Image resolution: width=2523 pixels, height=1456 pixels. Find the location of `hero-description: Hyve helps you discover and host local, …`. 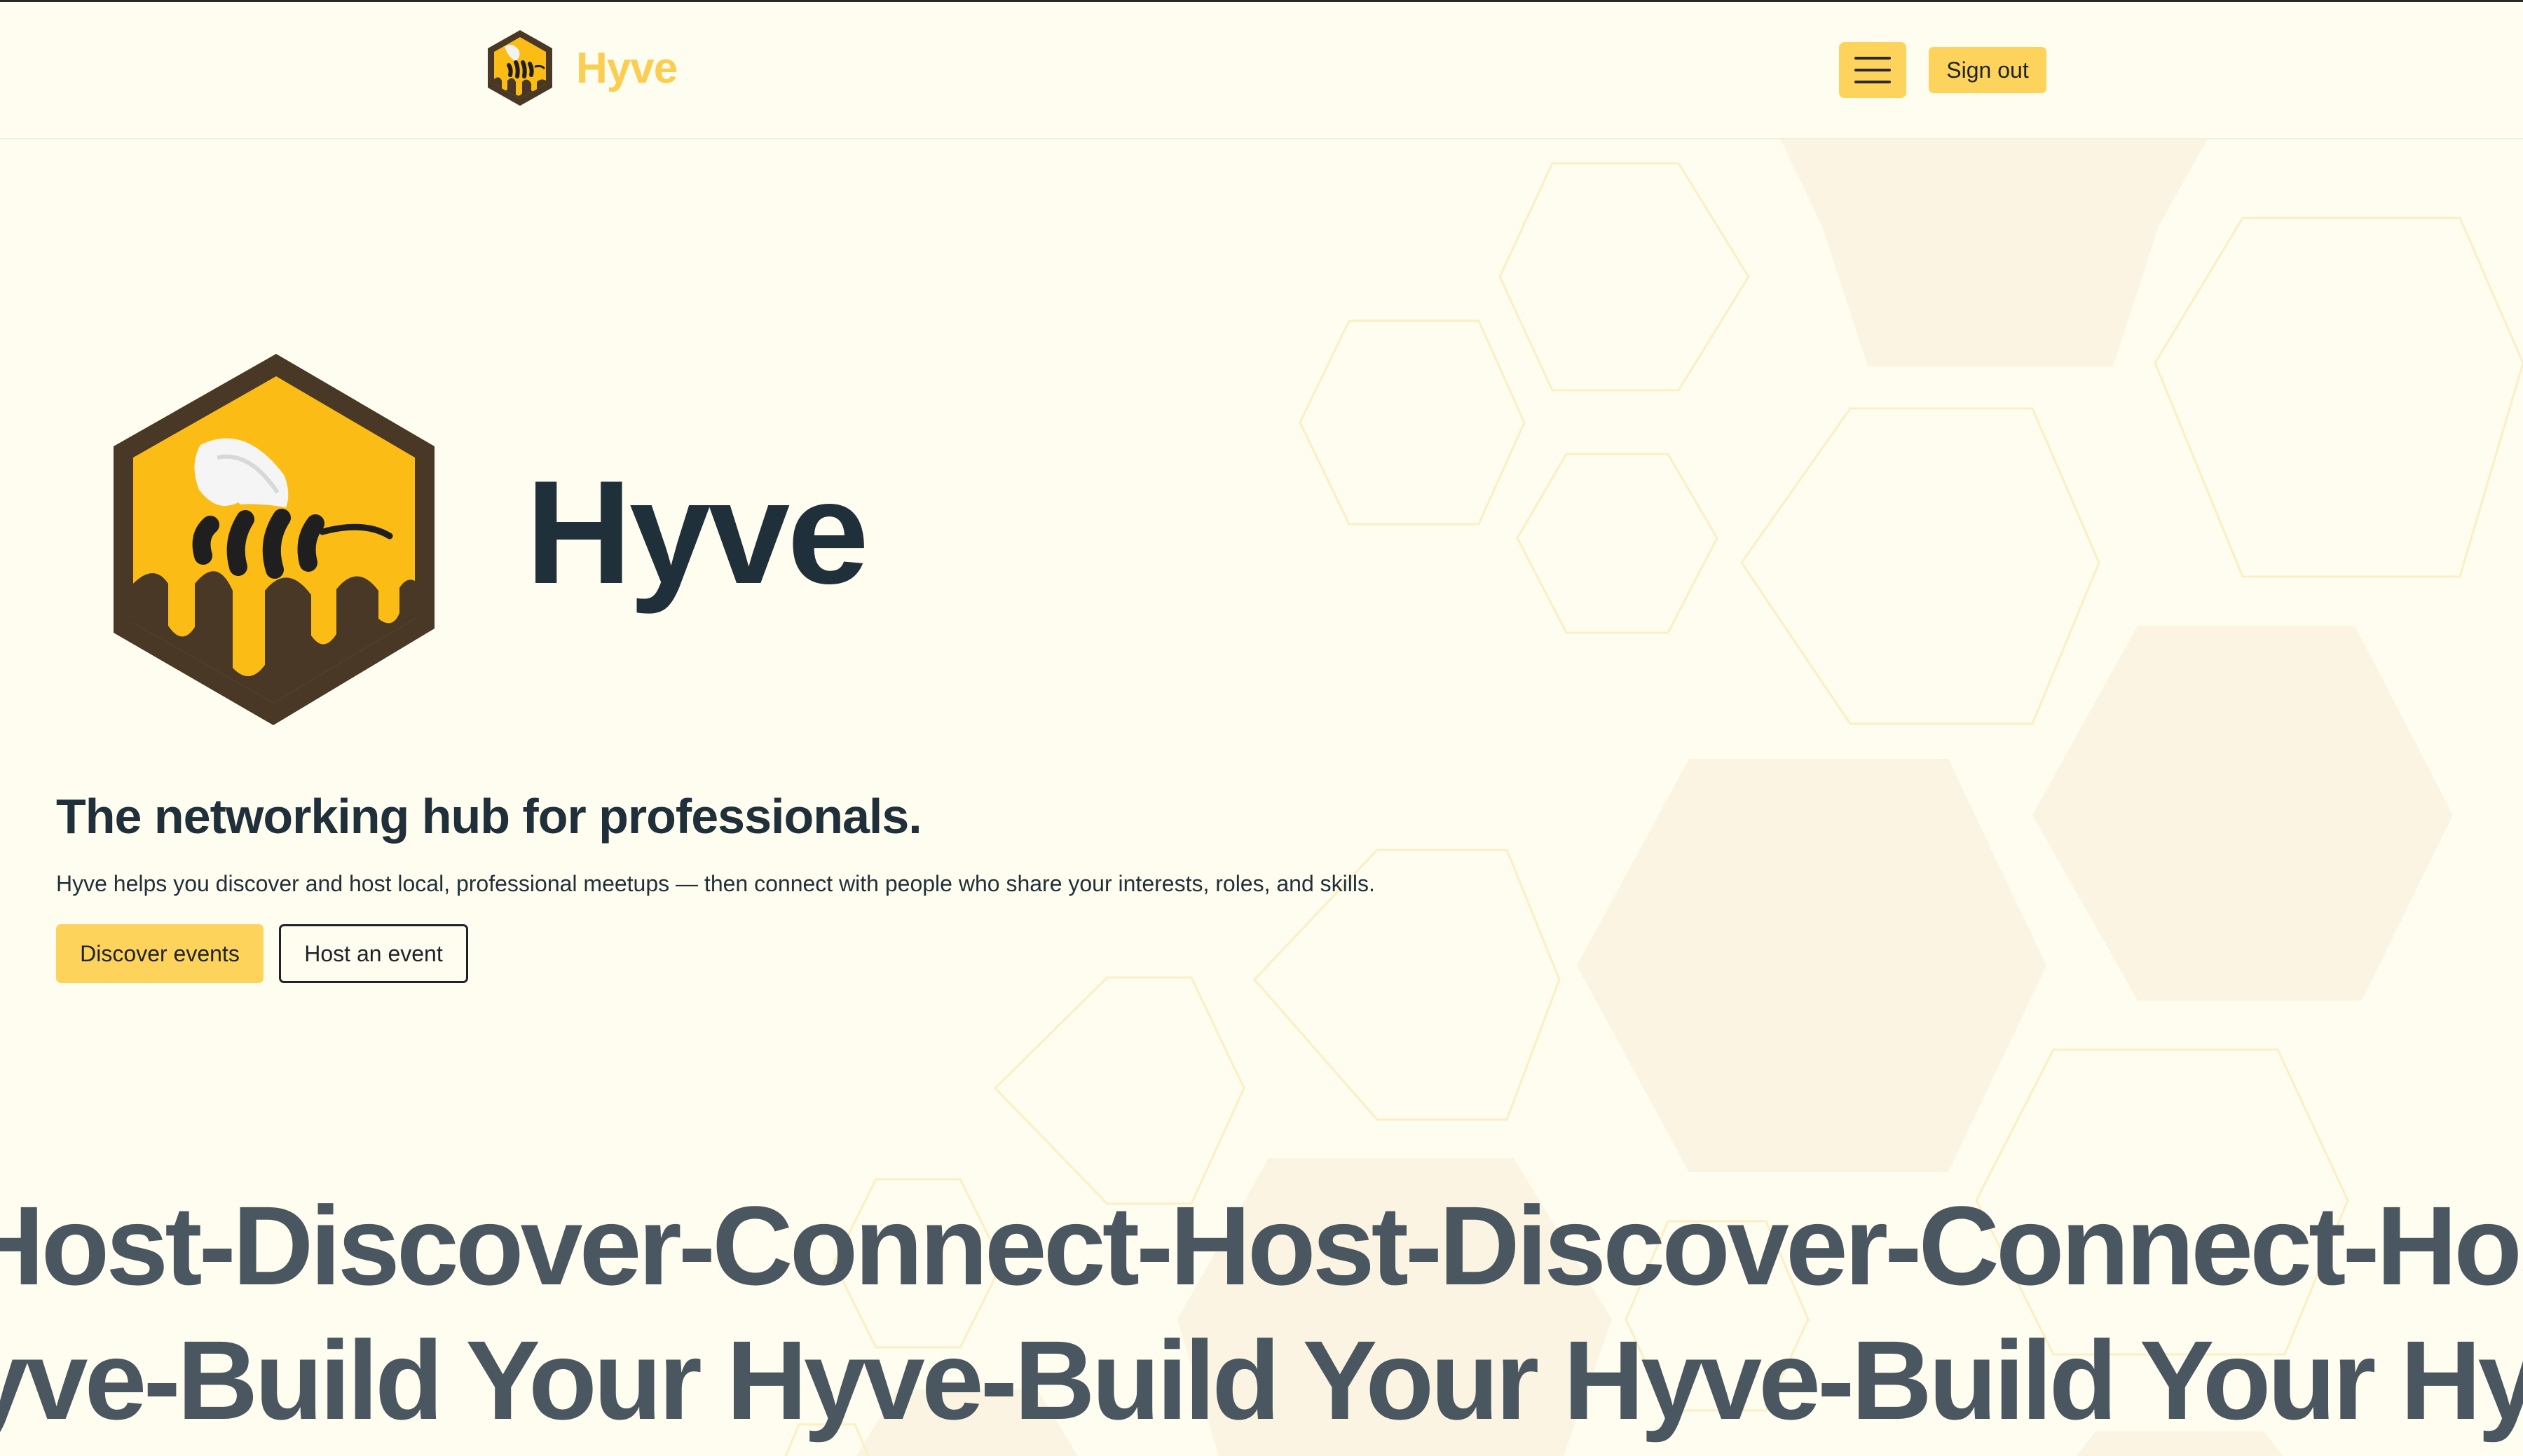

hero-description: Hyve helps you discover and host local, … is located at coordinates (715, 884).